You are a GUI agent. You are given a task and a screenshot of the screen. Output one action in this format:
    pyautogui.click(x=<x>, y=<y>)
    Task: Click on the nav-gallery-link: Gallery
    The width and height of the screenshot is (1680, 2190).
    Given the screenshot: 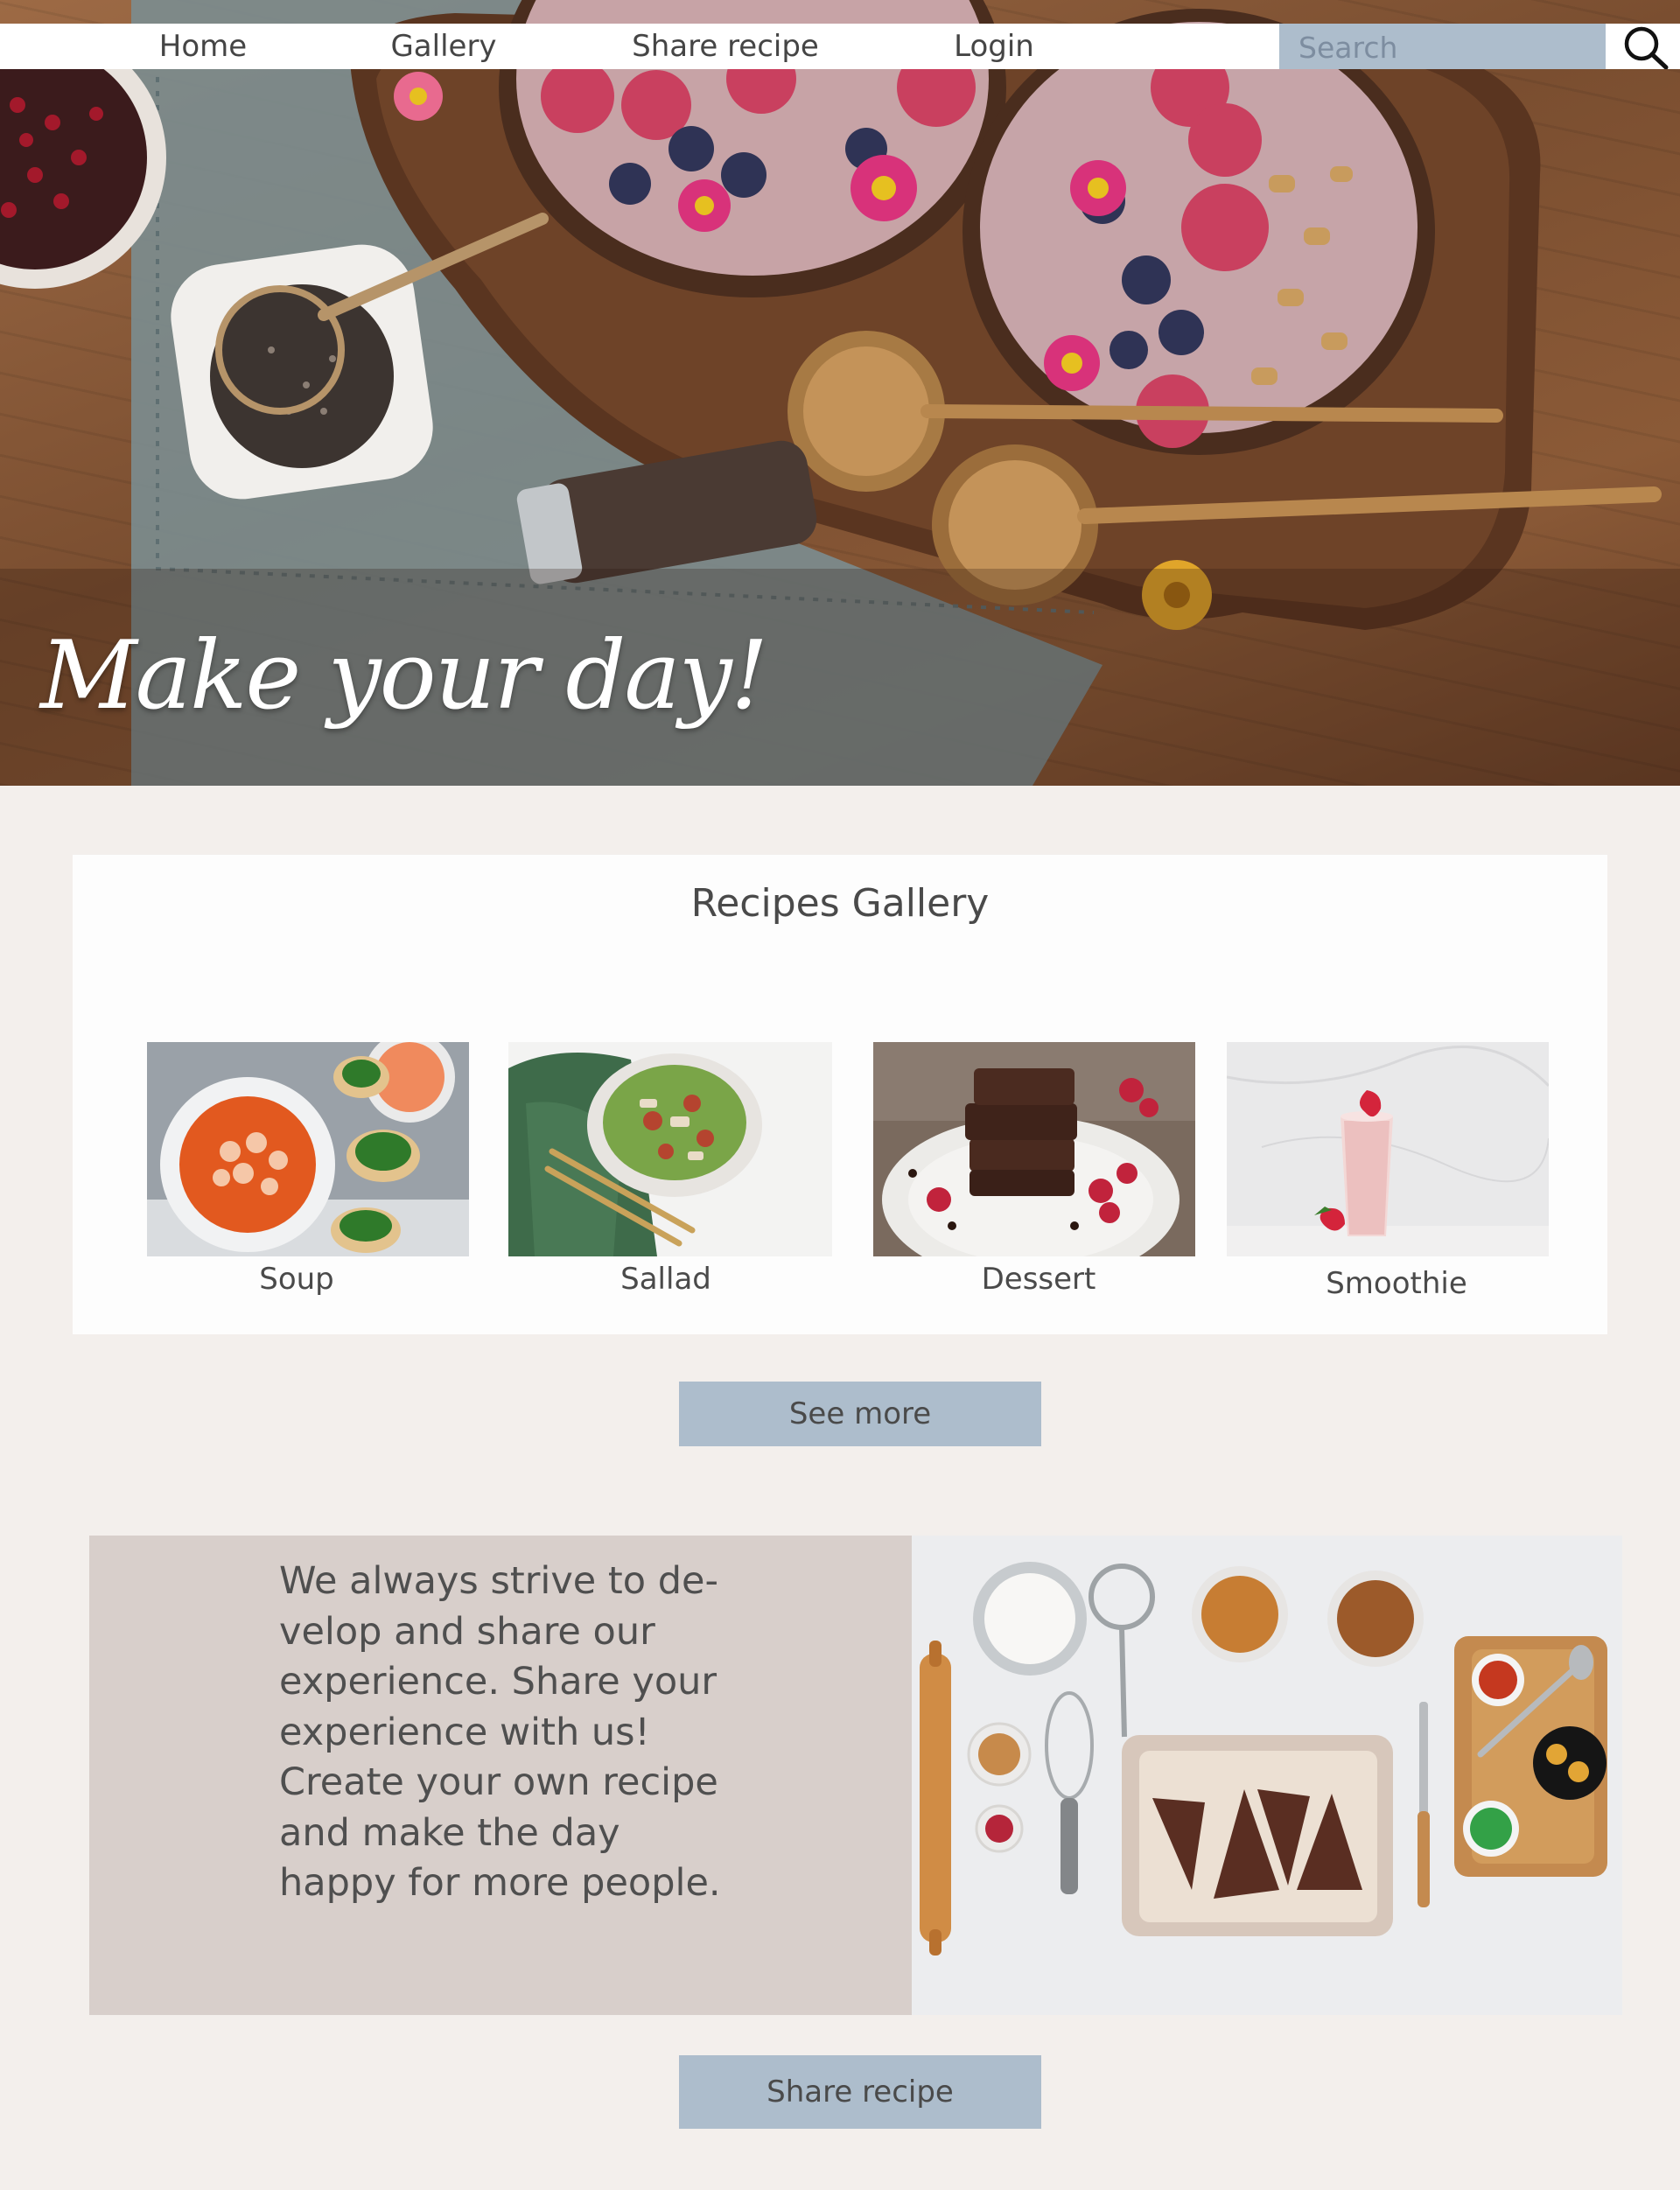 What is the action you would take?
    pyautogui.click(x=443, y=46)
    